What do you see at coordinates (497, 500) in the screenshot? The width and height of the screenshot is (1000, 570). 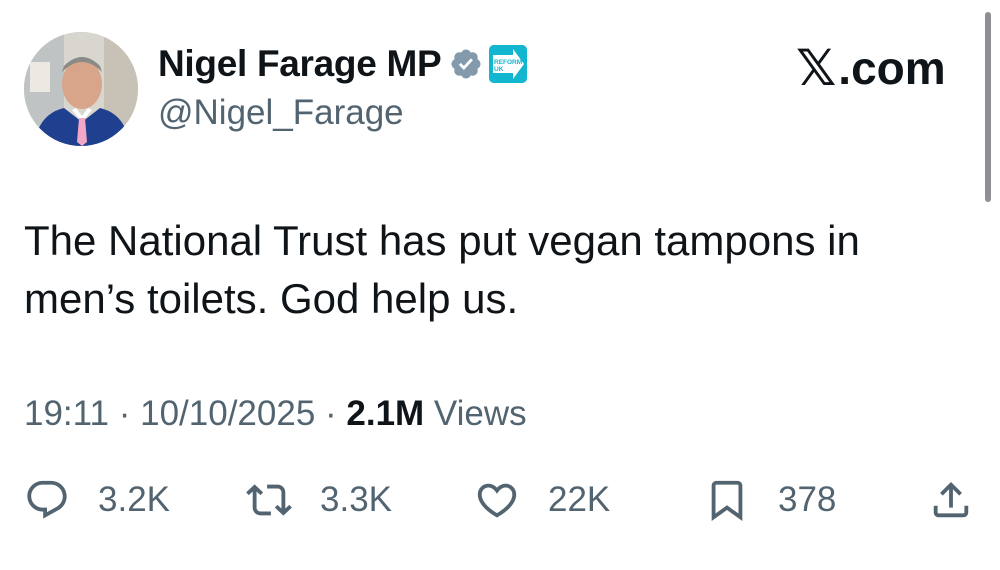 I see `heart-icon` at bounding box center [497, 500].